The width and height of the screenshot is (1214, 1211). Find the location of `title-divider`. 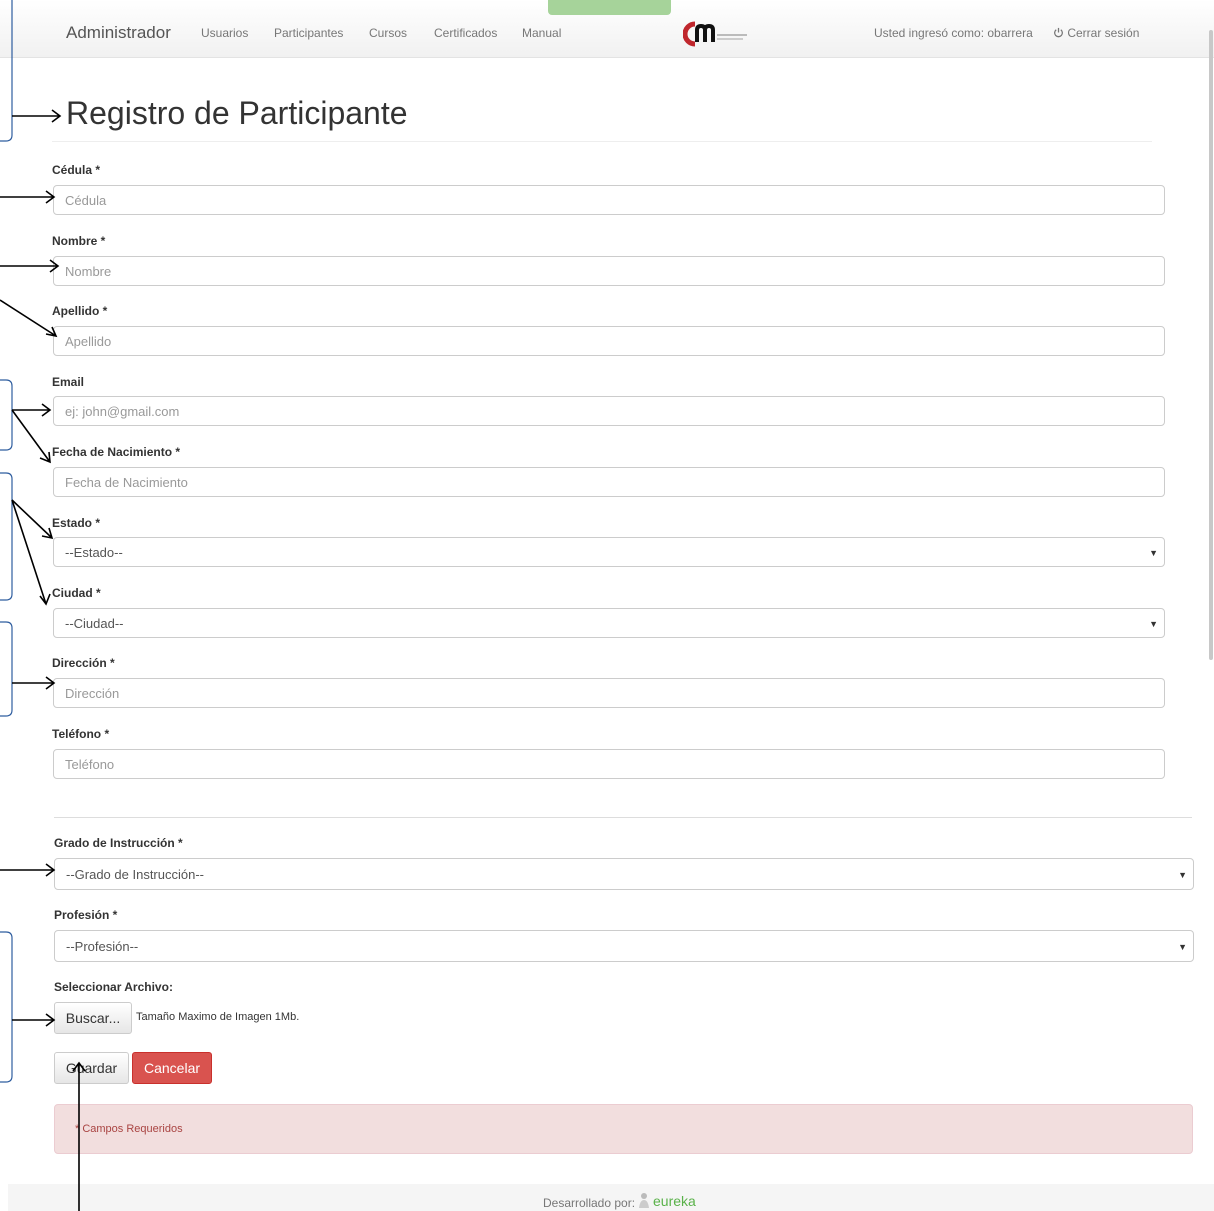

title-divider is located at coordinates (602, 141).